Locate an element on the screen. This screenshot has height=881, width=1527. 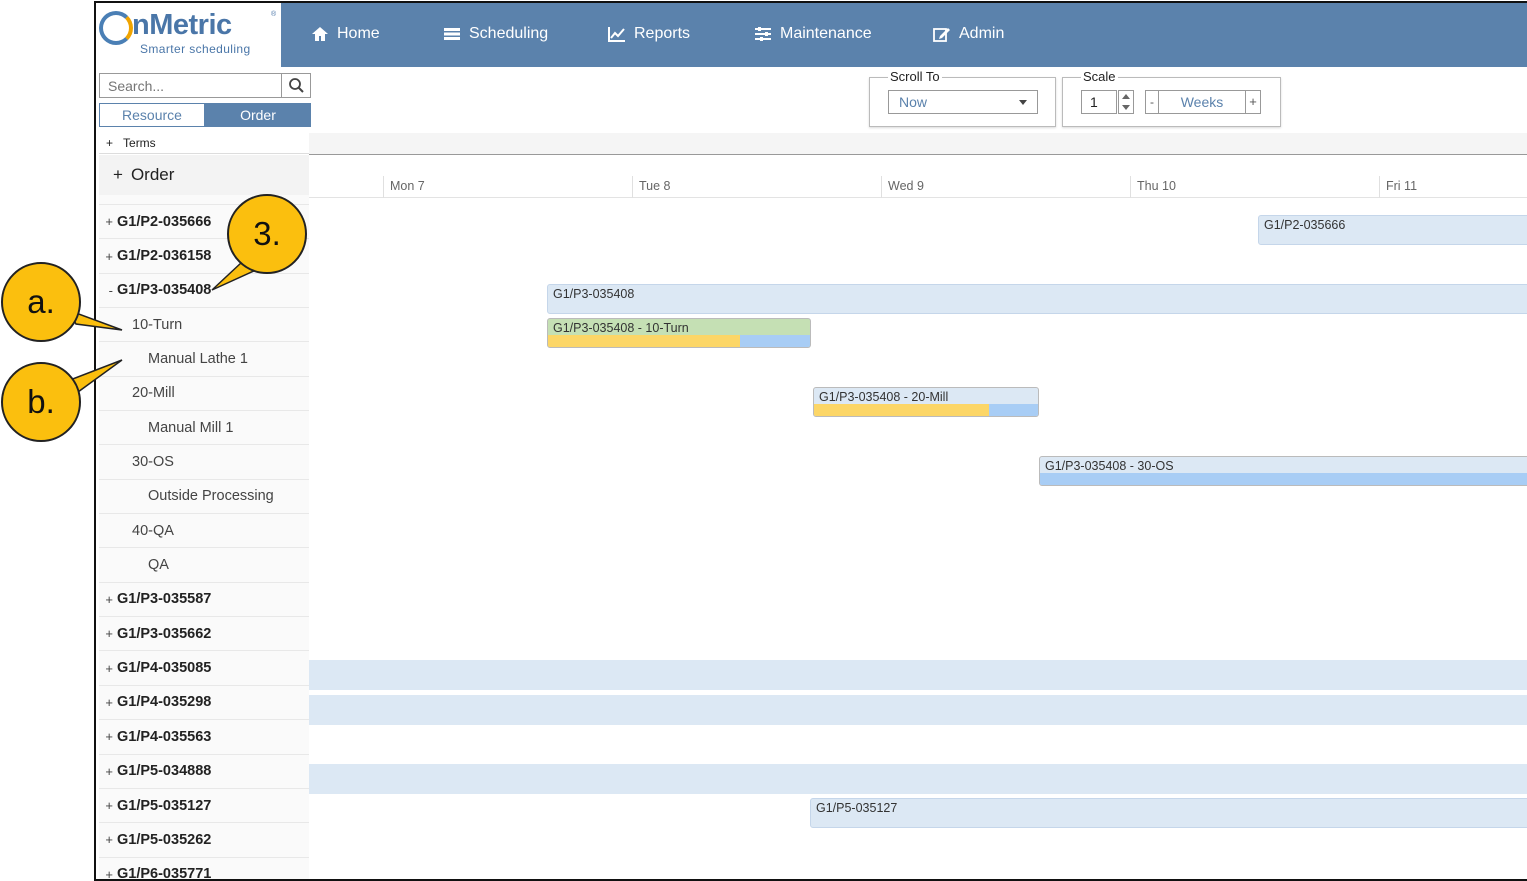
terms-row: + Terms is located at coordinates (204, 143).